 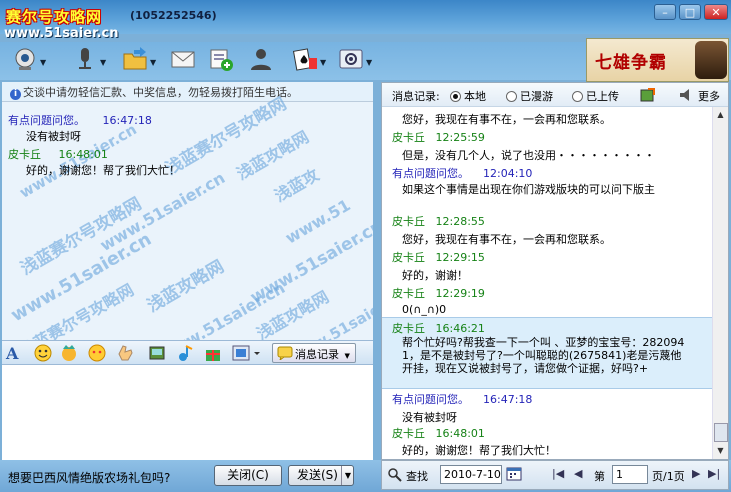 What do you see at coordinates (578, 473) in the screenshot?
I see `prev-page-icon: ◀` at bounding box center [578, 473].